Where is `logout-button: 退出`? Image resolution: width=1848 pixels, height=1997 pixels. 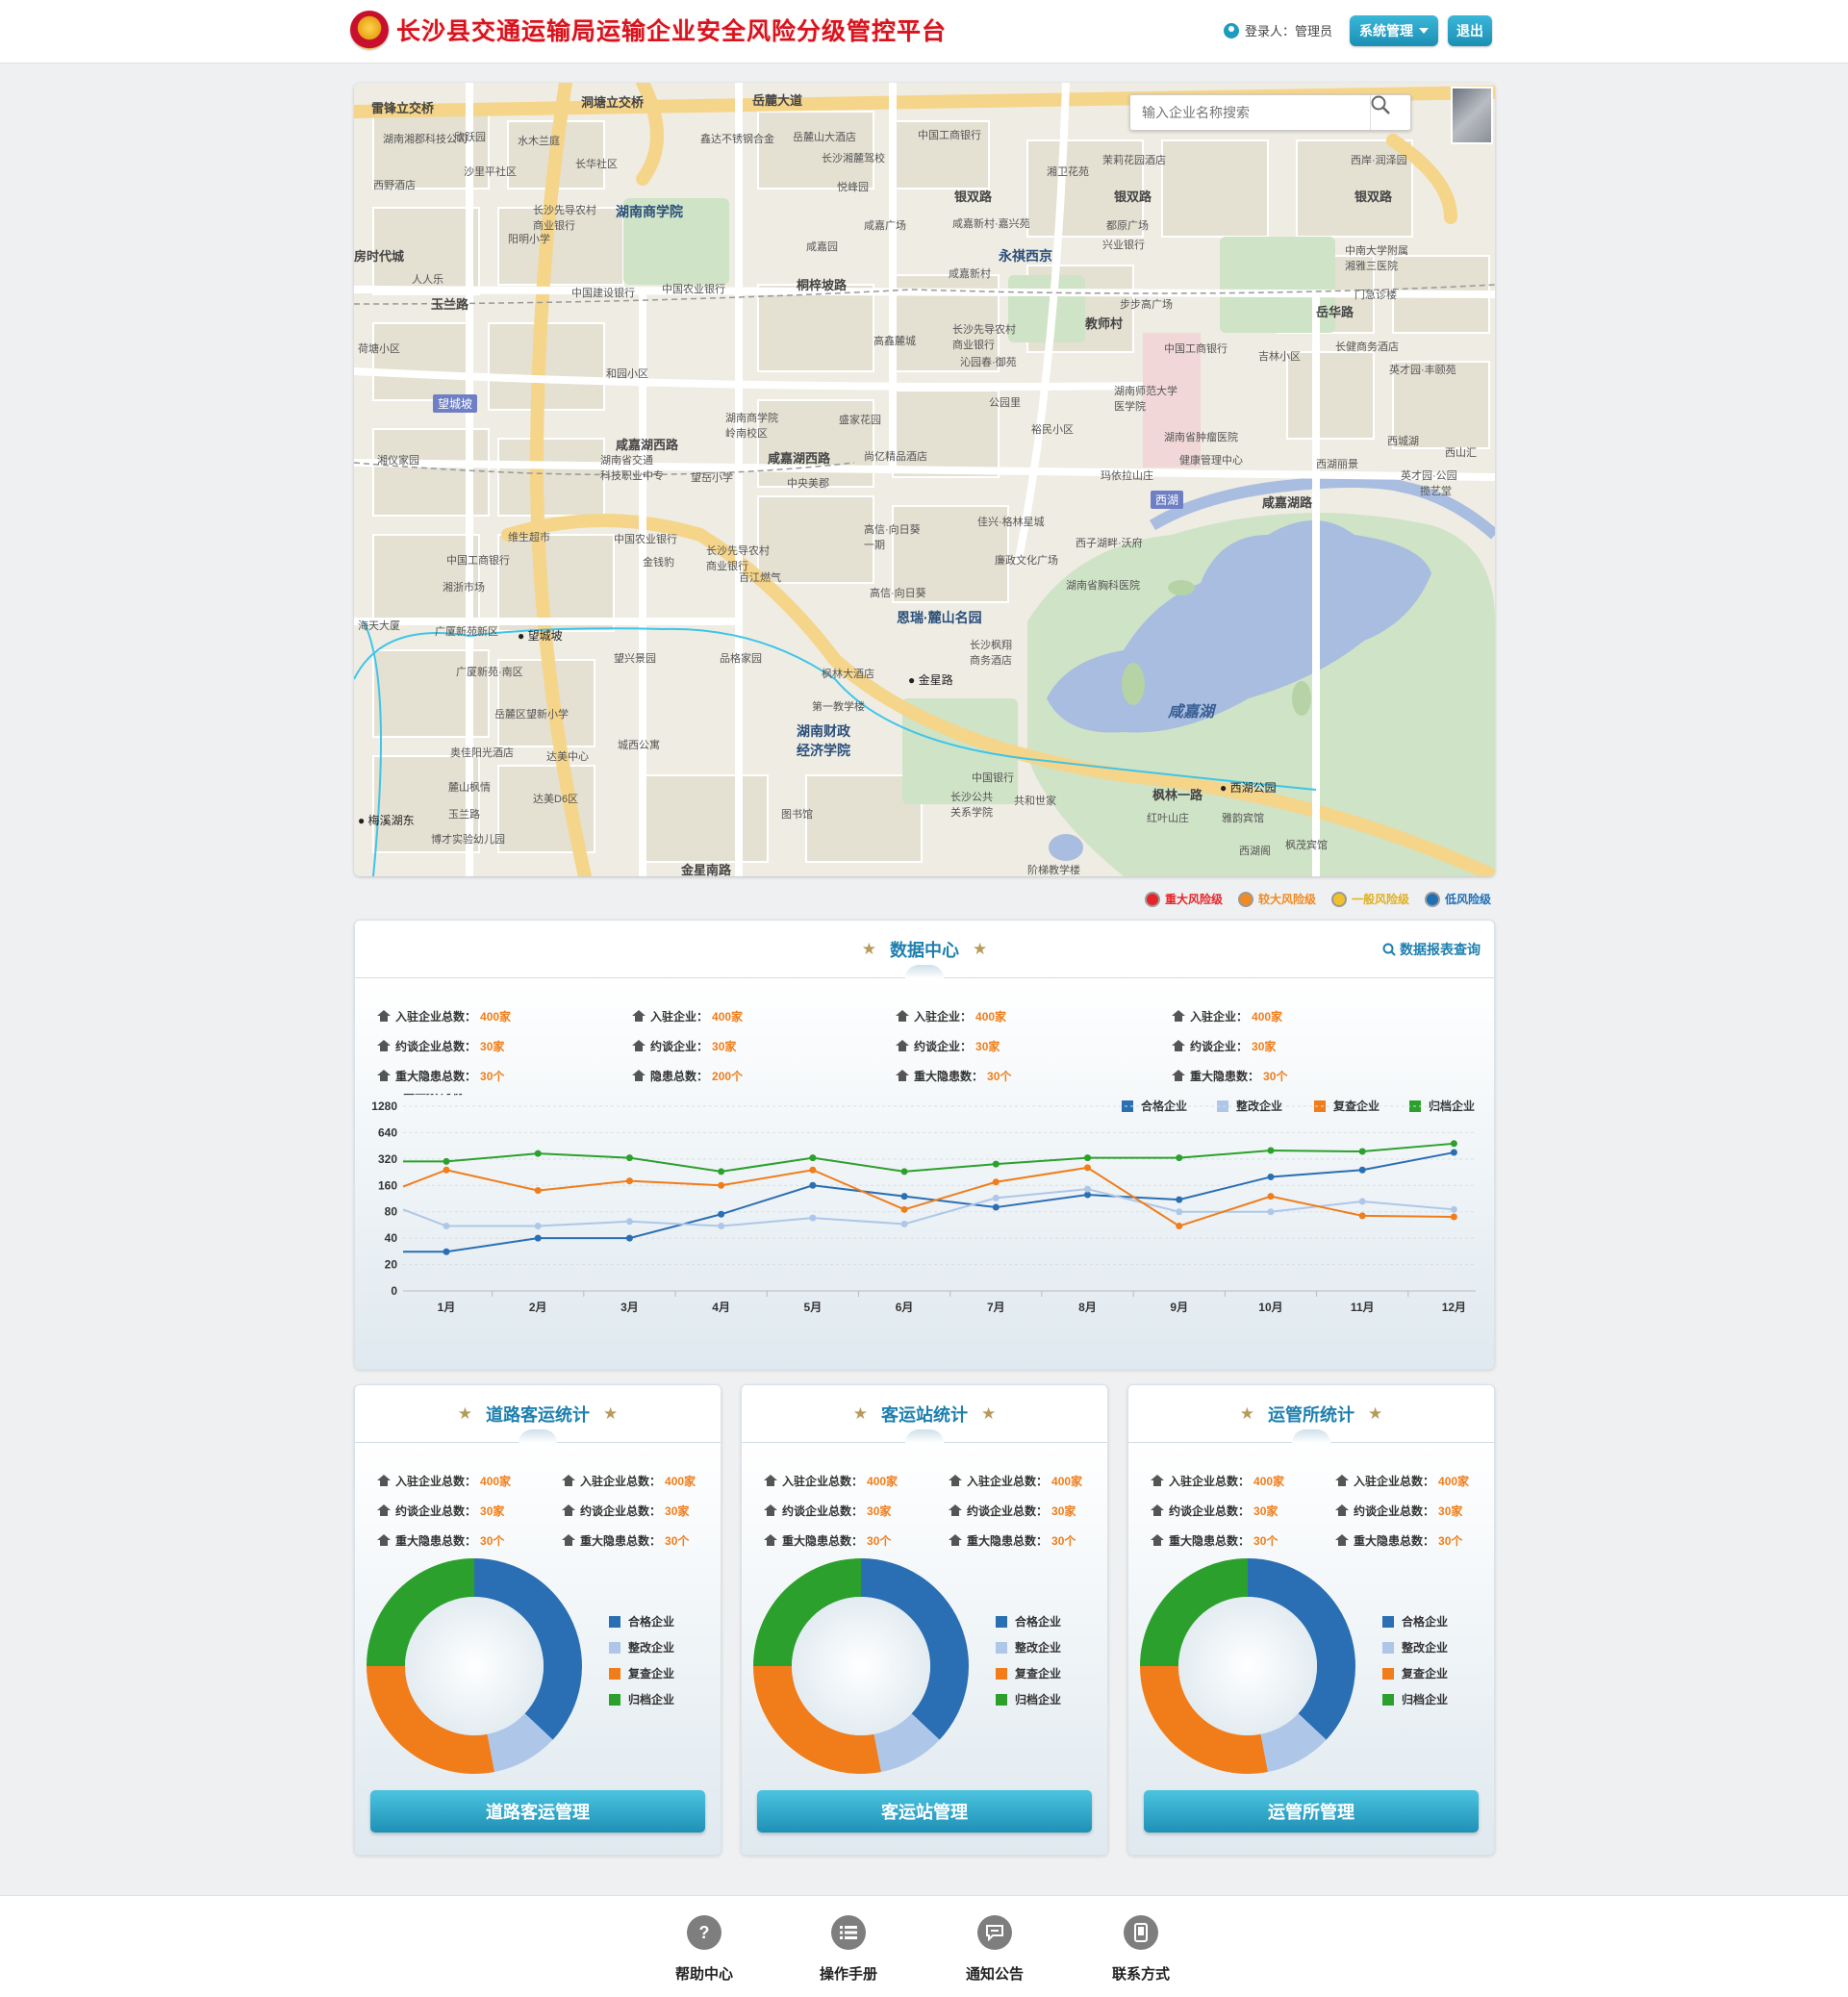
logout-button: 退出 is located at coordinates (1470, 30).